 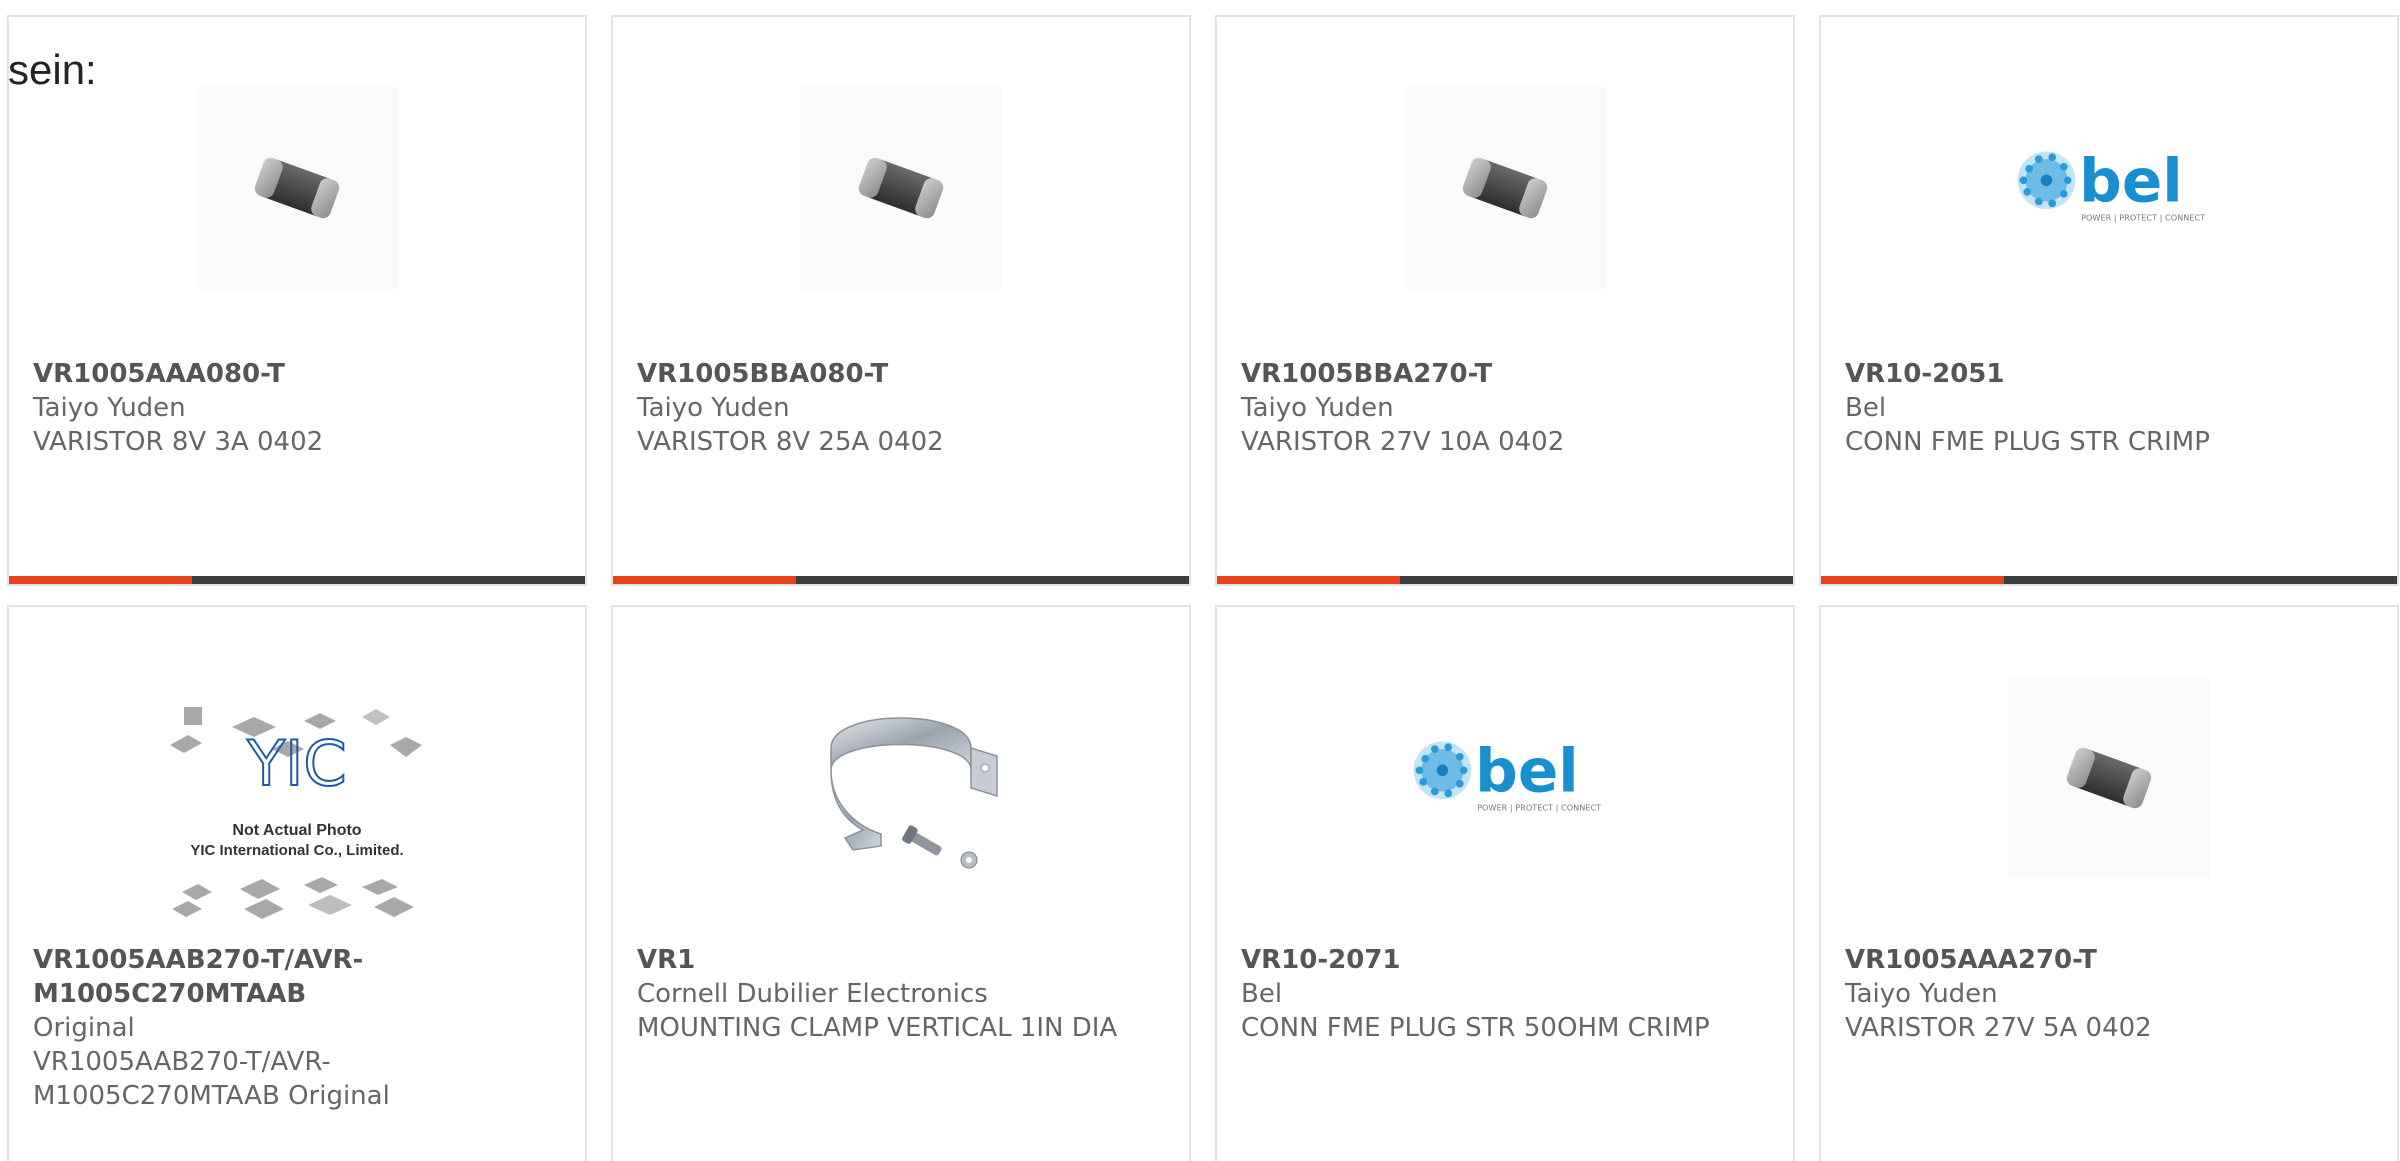 I want to click on description: VARISTOR 8V 25A 0402, so click(x=790, y=442).